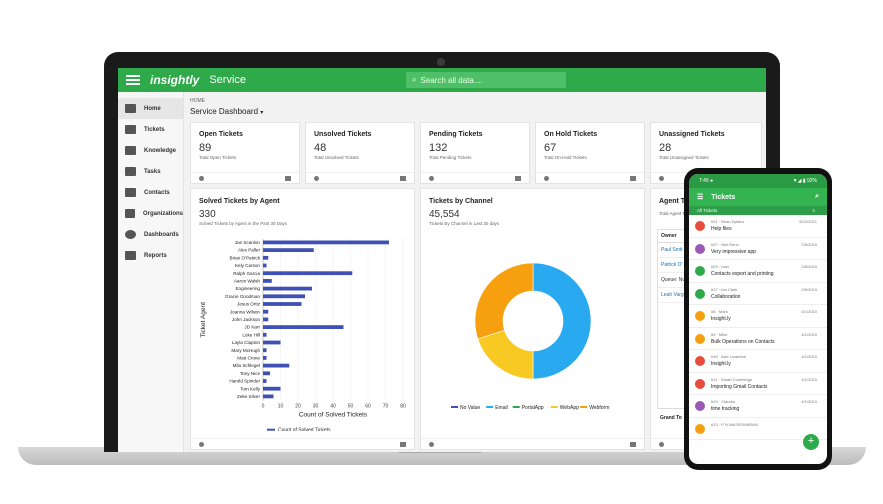 This screenshot has height=504, width=883. I want to click on x-axis-label: Count of Solved Tickets, so click(333, 415).